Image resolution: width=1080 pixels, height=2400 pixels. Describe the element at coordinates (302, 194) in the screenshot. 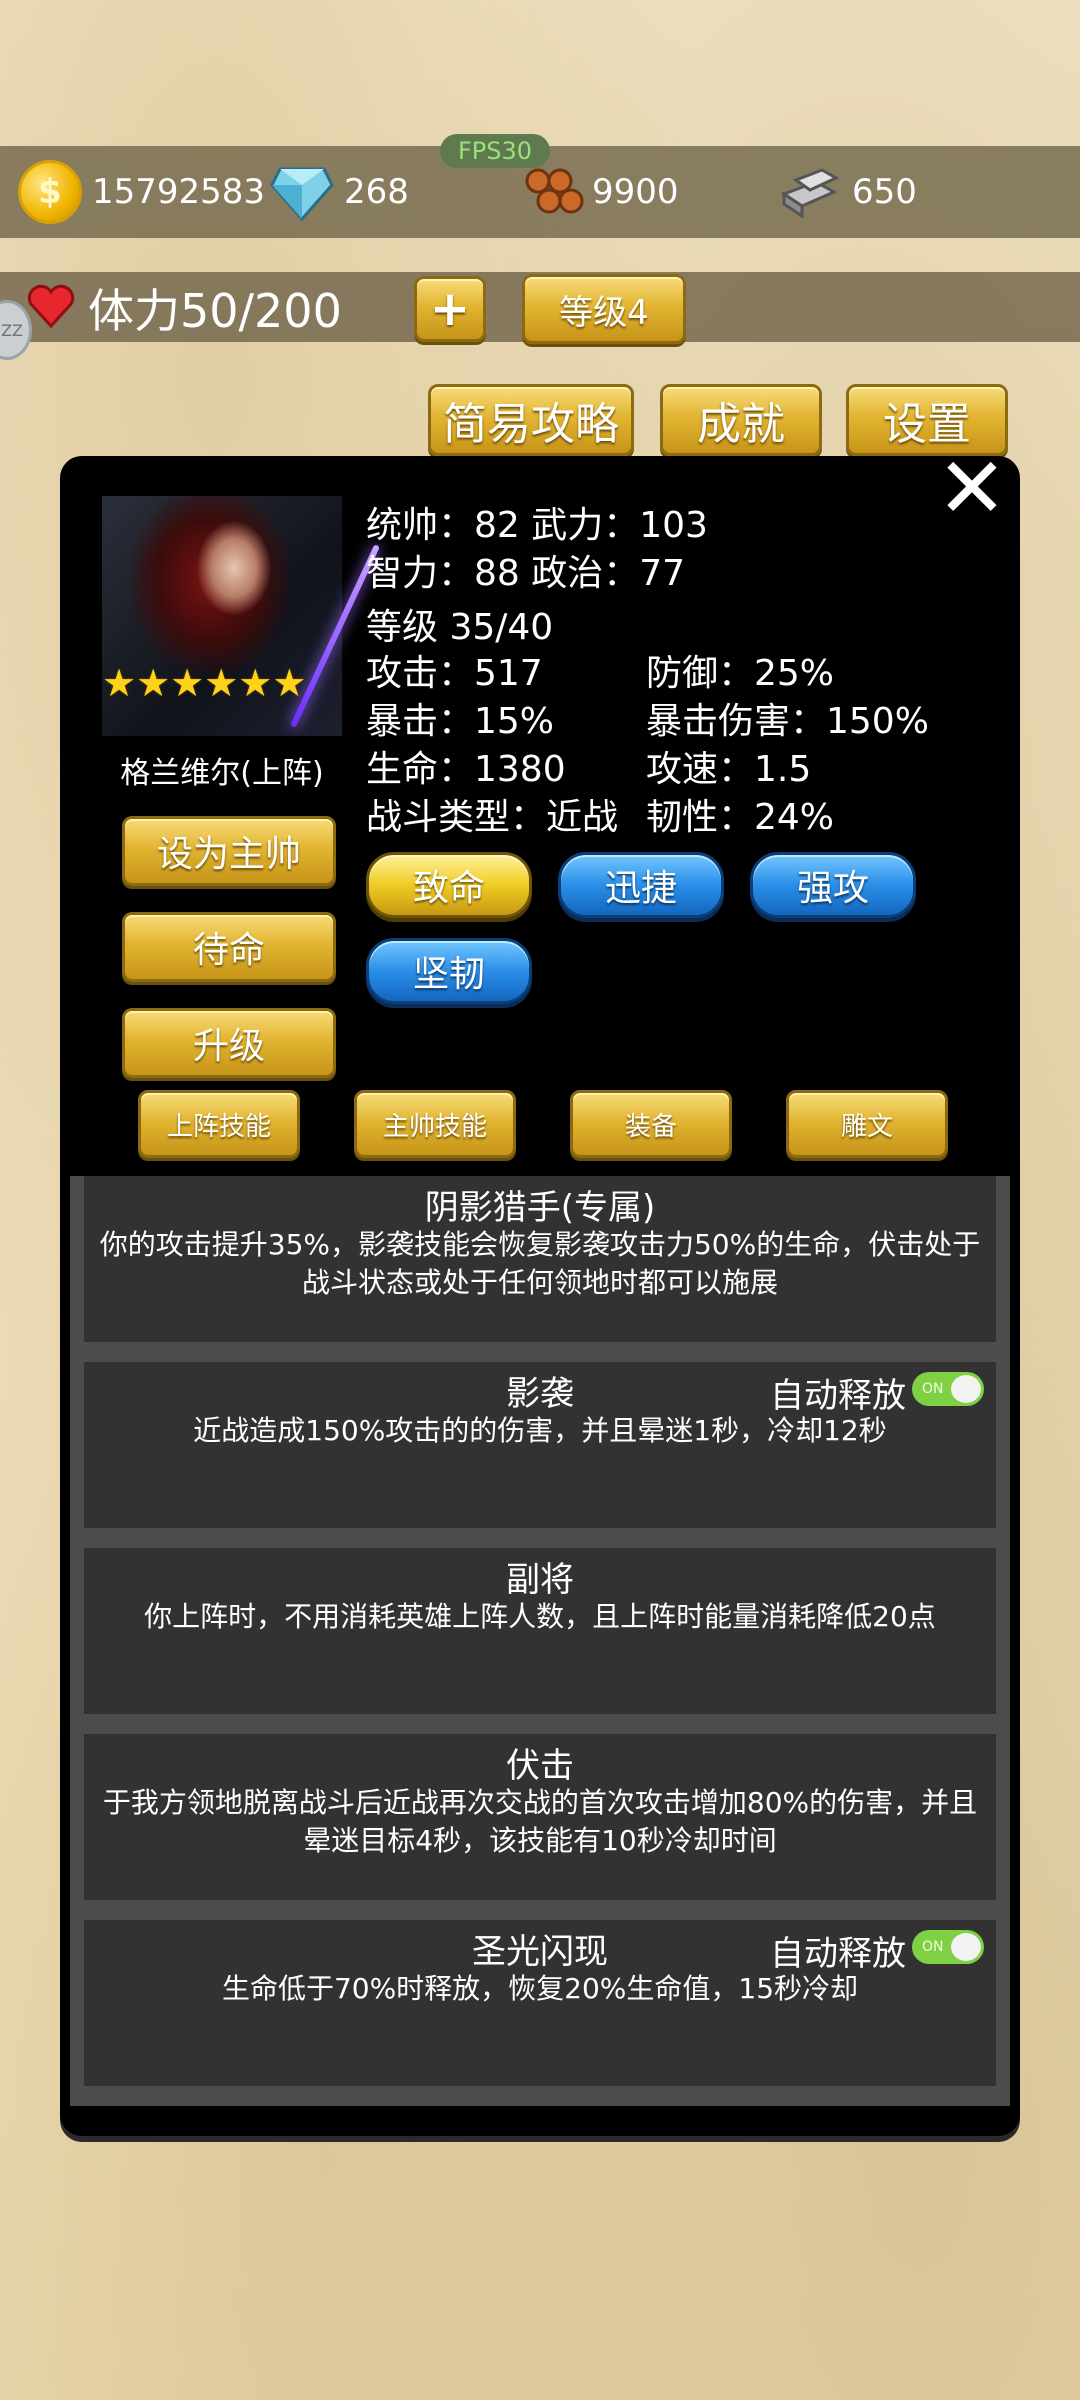

I see `diamond-icon` at that location.